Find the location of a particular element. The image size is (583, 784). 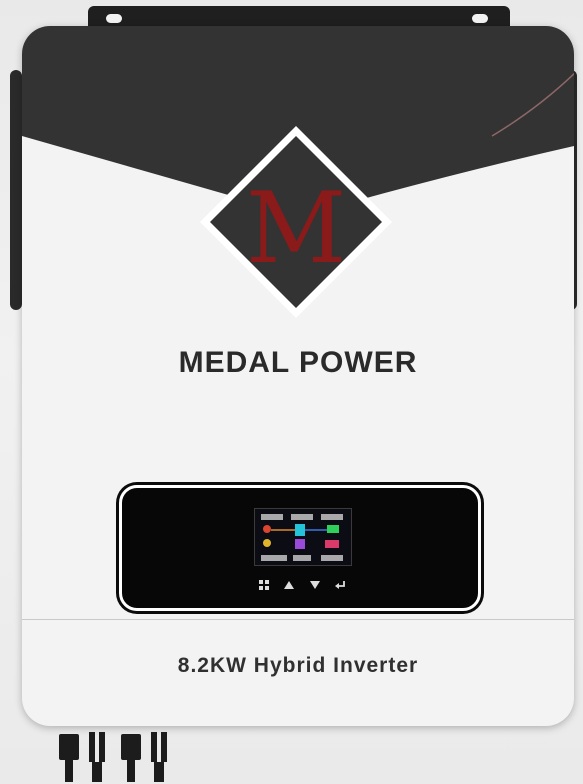

lcd-screen is located at coordinates (303, 537).